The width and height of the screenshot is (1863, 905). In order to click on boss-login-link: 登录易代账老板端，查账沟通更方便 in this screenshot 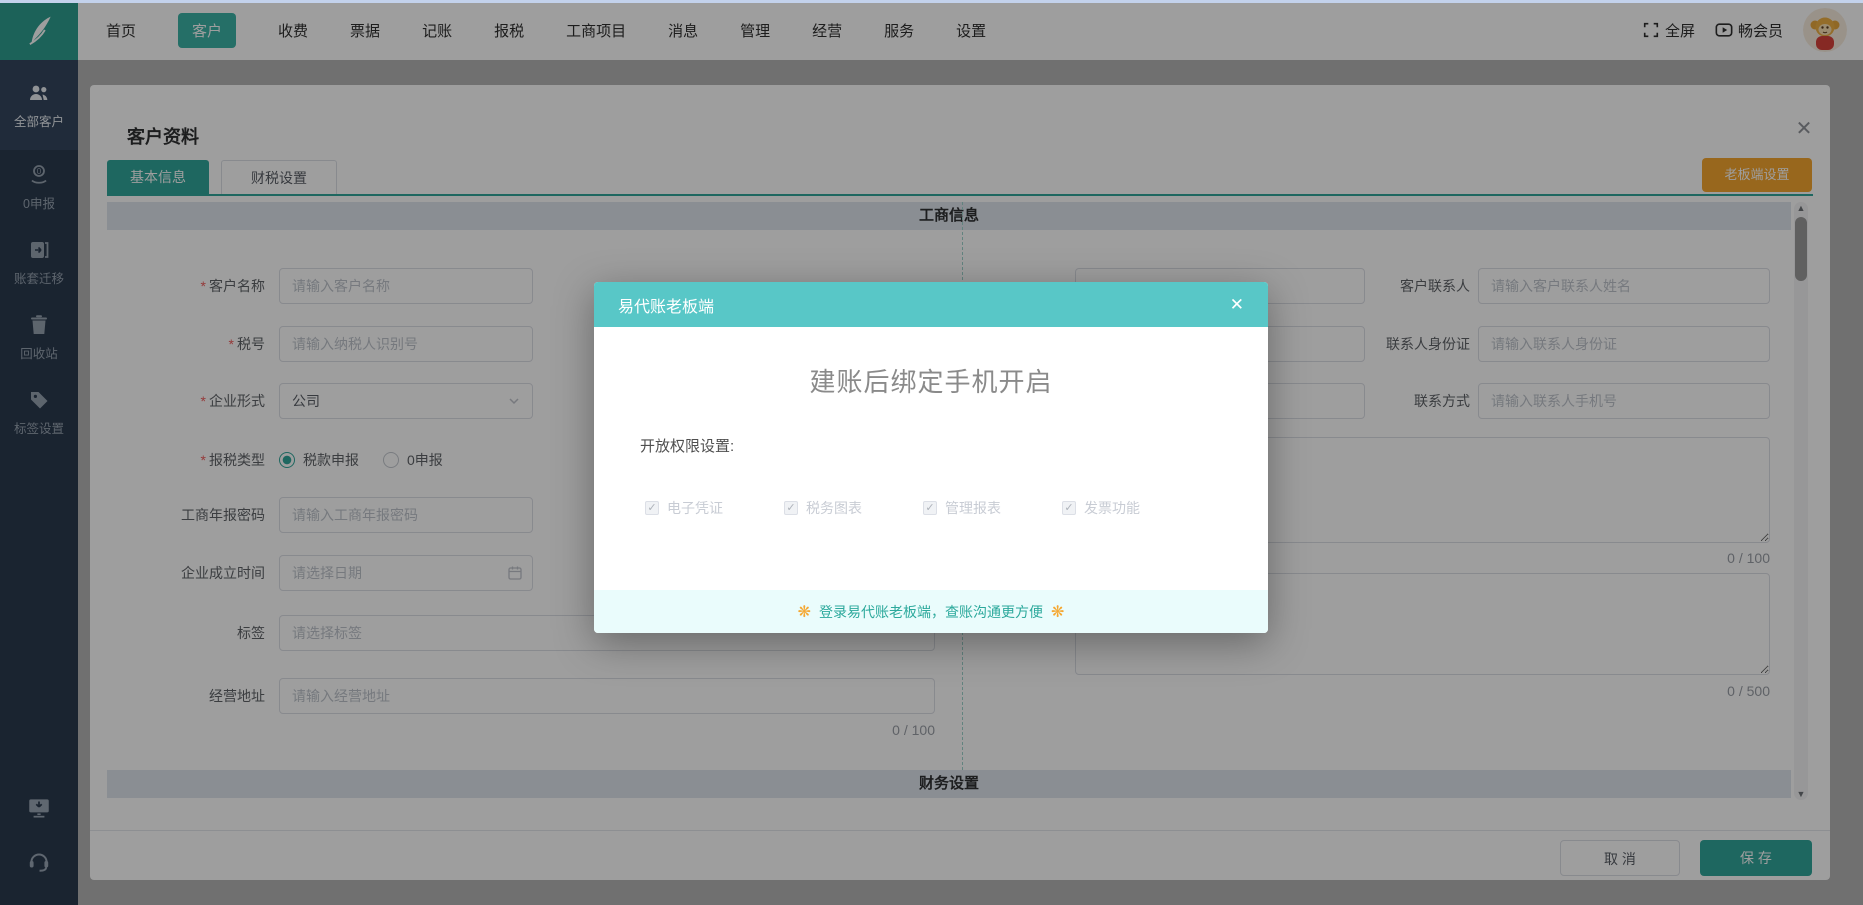, I will do `click(931, 612)`.